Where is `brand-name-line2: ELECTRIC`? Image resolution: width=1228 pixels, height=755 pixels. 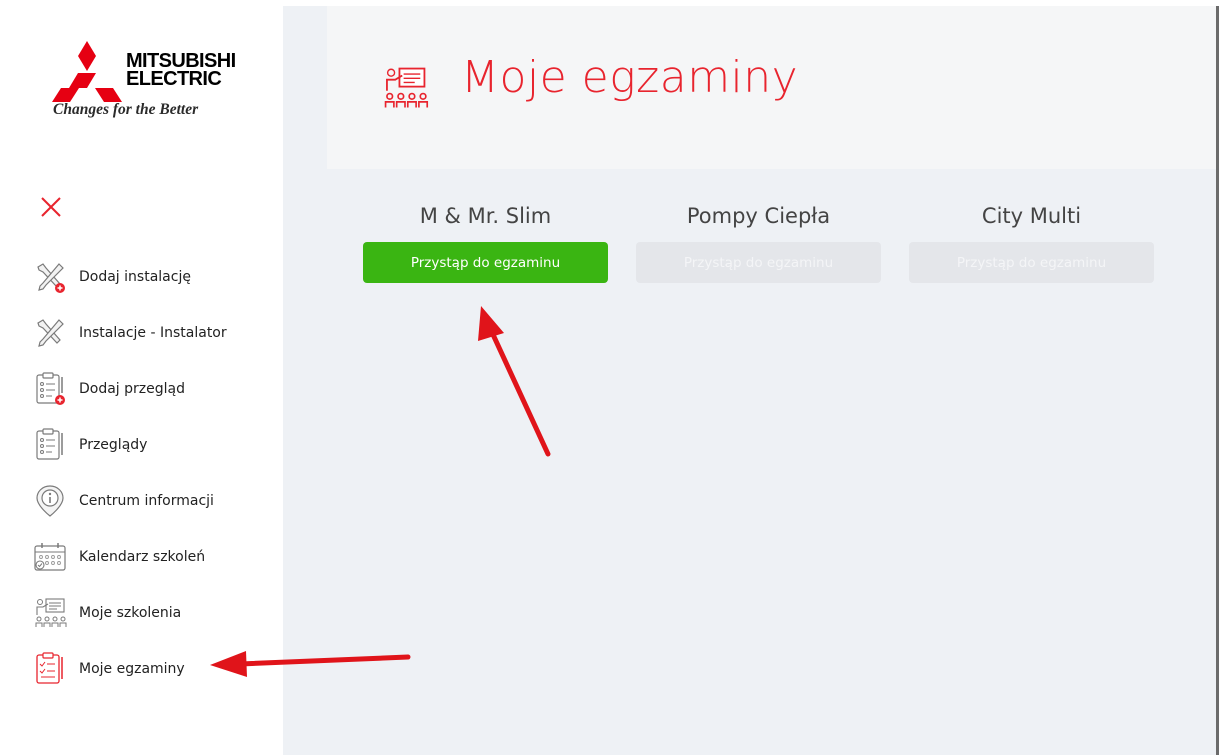 brand-name-line2: ELECTRIC is located at coordinates (174, 79).